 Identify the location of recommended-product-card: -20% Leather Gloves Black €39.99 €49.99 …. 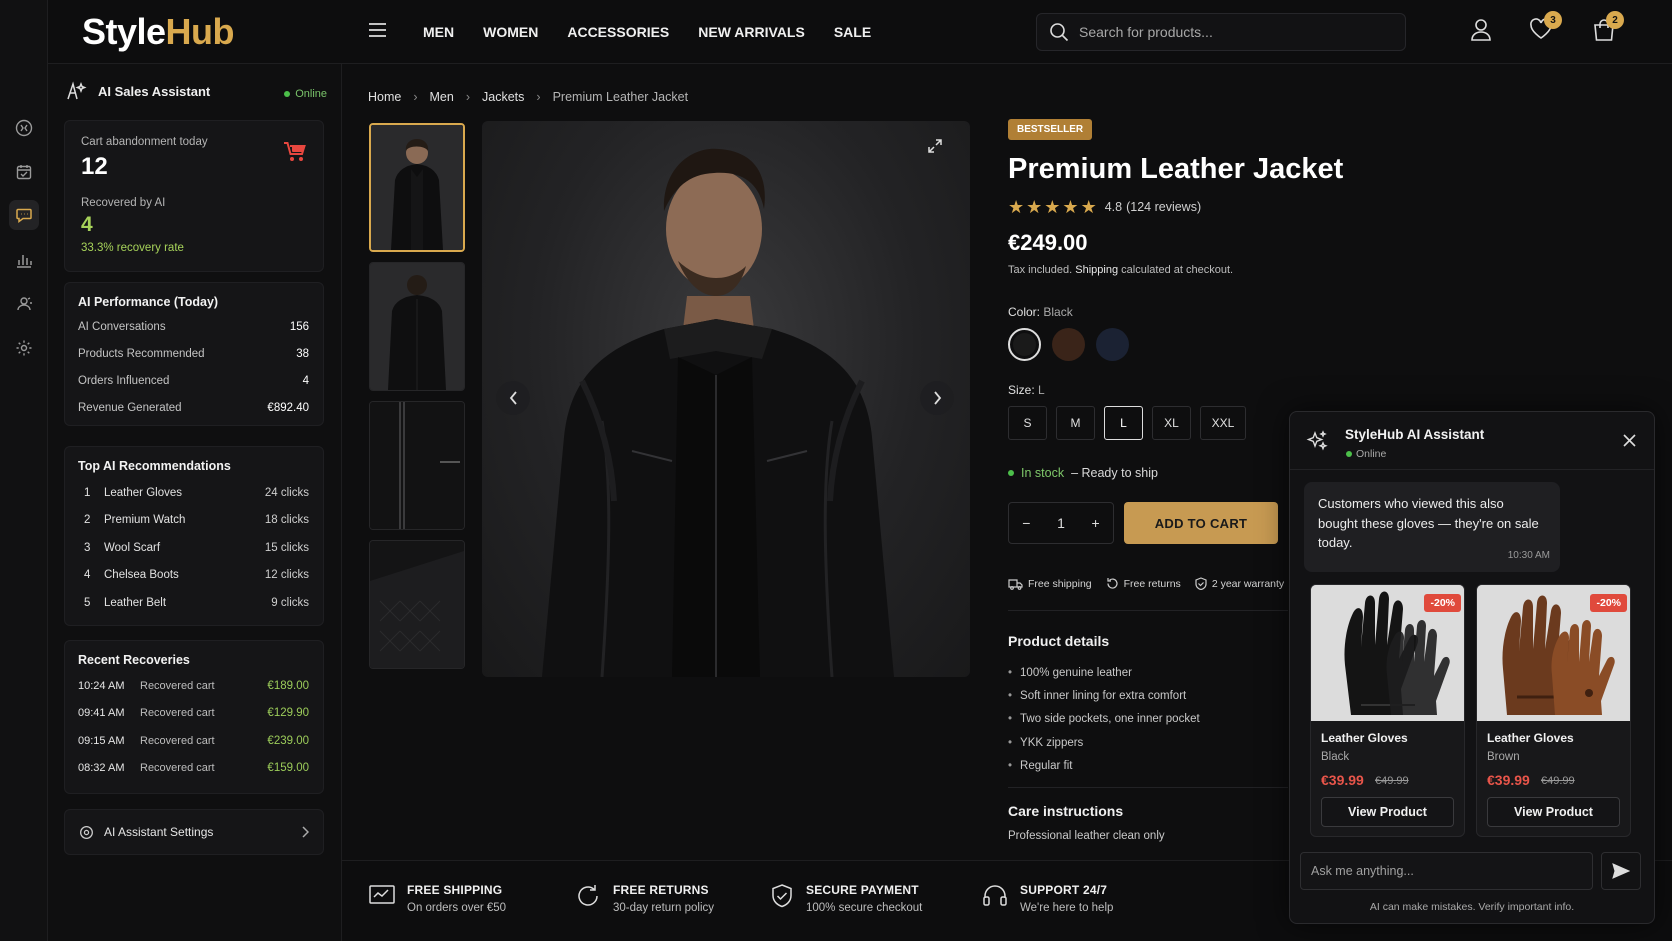
(1387, 710).